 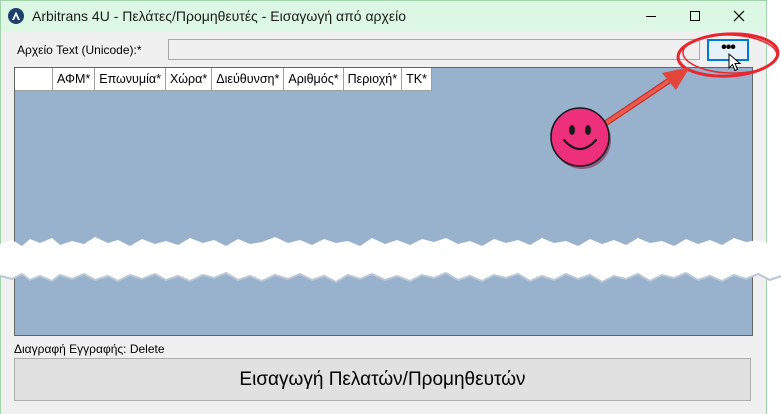 What do you see at coordinates (580, 138) in the screenshot?
I see `smiley-face-icon` at bounding box center [580, 138].